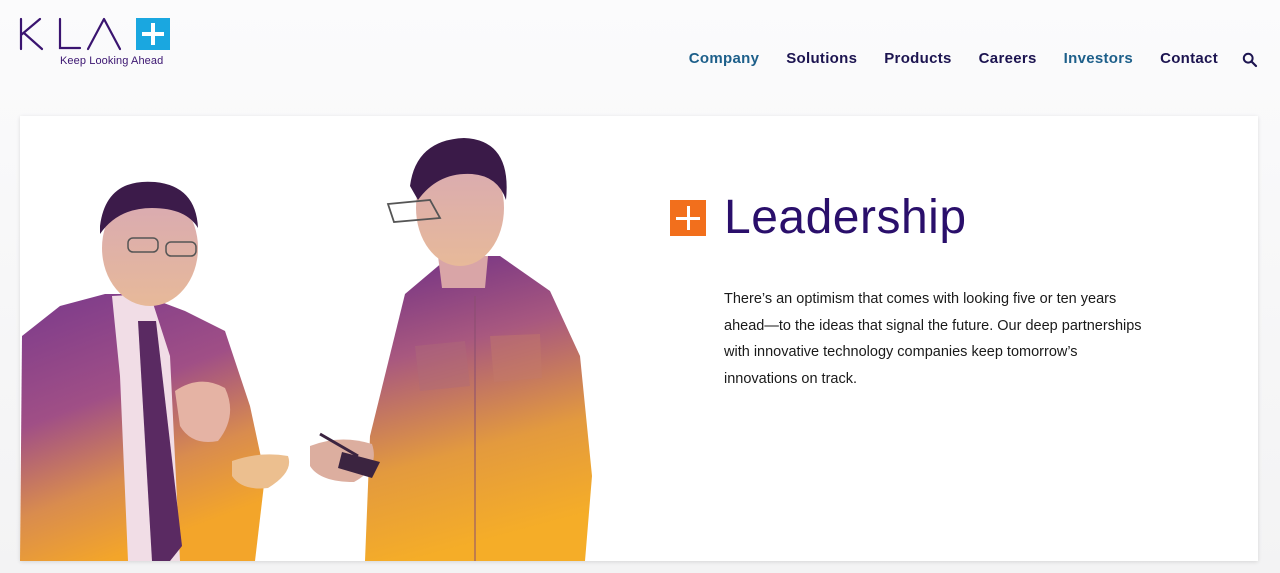  Describe the element at coordinates (845, 217) in the screenshot. I see `page-title: Leadership` at that location.